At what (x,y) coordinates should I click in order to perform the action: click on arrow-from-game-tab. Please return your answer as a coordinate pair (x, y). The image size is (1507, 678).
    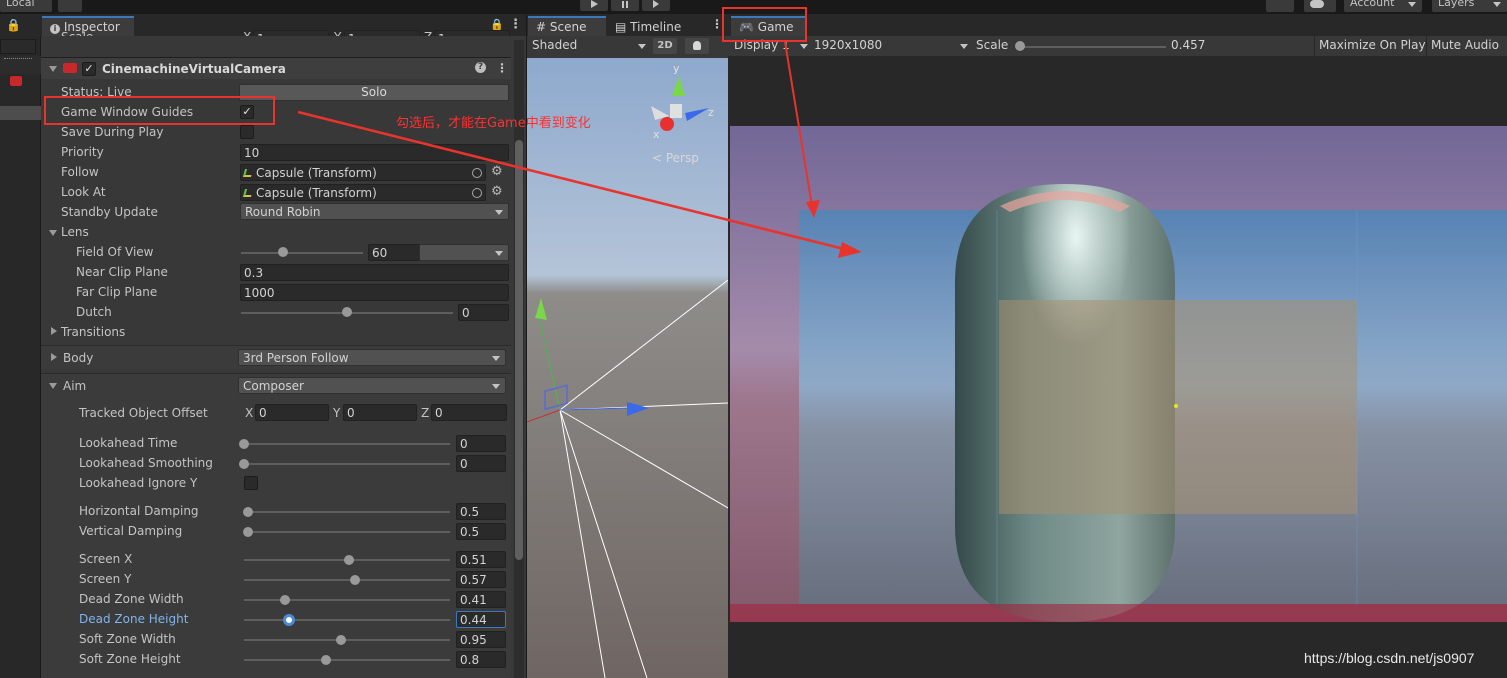
    Looking at the image, I should click on (798, 124).